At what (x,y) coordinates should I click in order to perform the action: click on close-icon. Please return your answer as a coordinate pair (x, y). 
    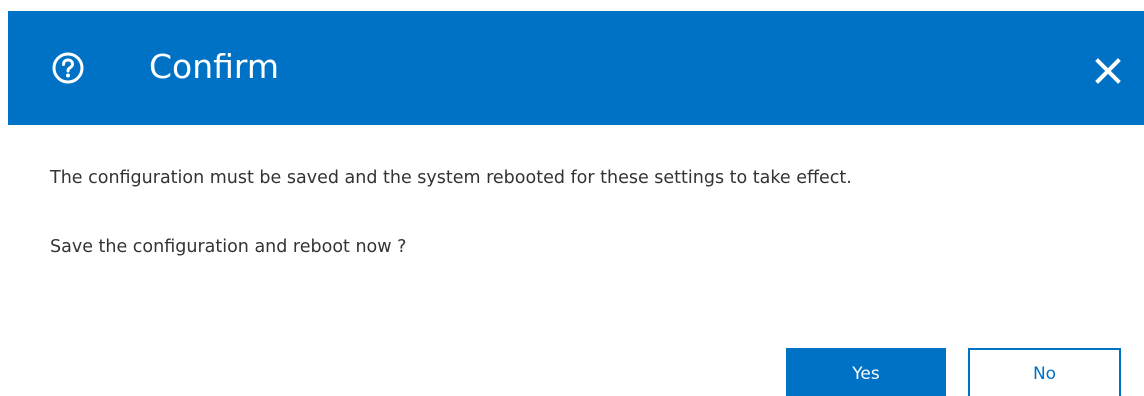
    Looking at the image, I should click on (1108, 71).